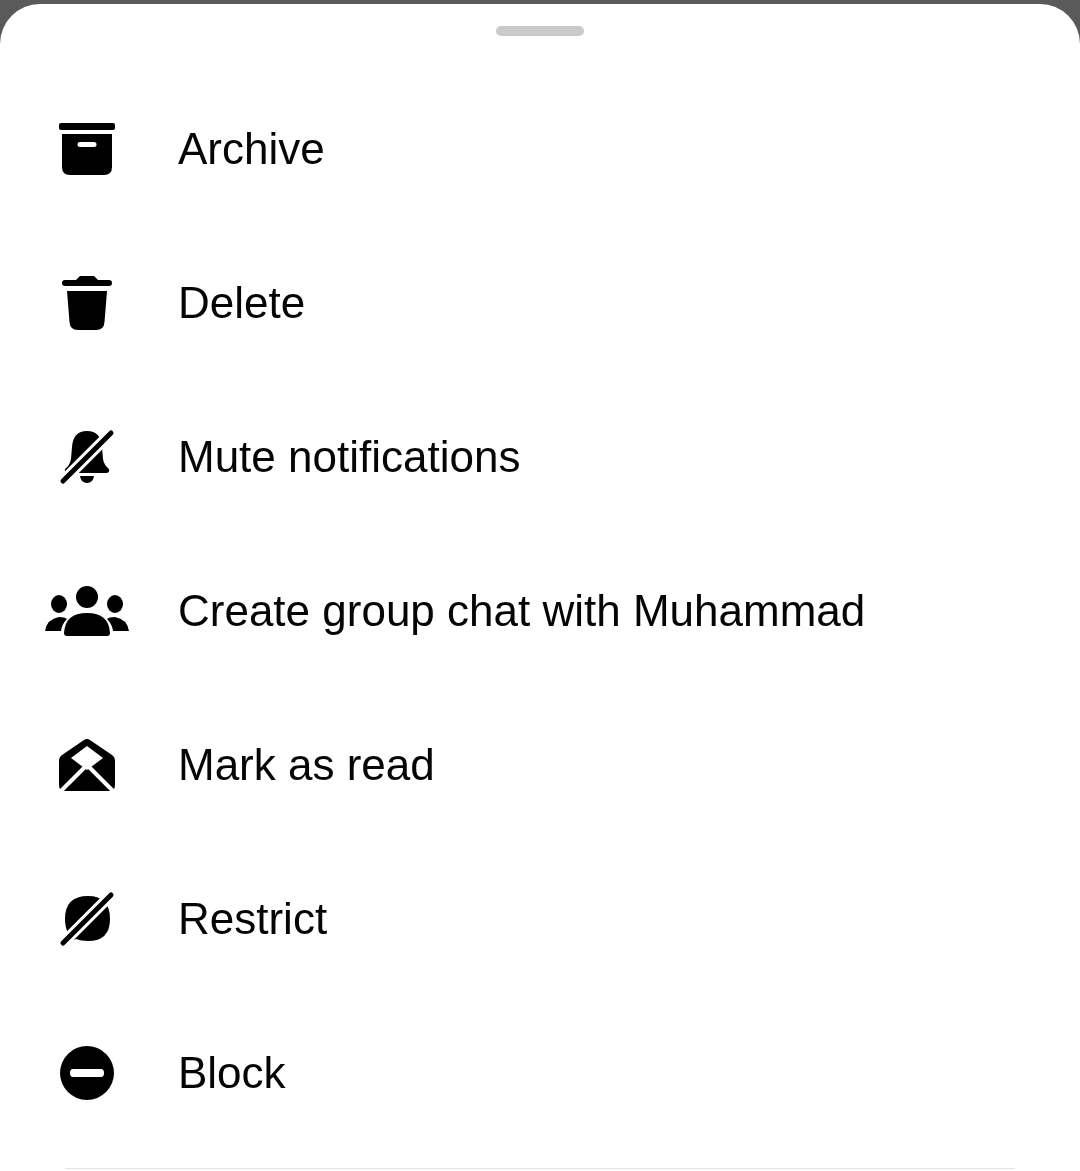 The image size is (1080, 1171). Describe the element at coordinates (87, 457) in the screenshot. I see `bell-slash-icon` at that location.